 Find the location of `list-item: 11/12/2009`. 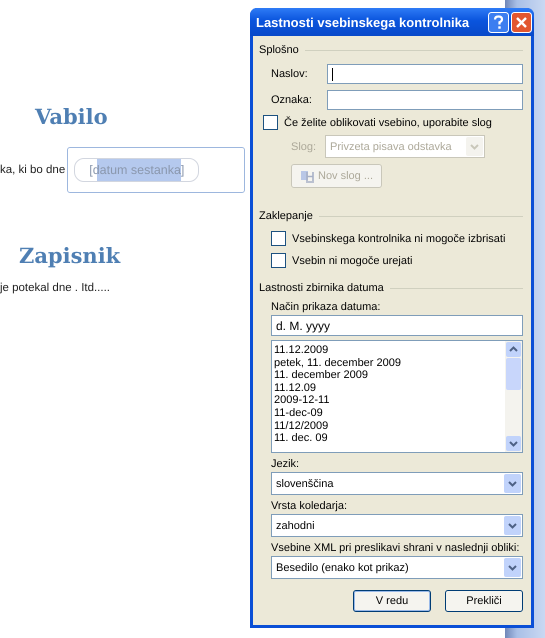

list-item: 11/12/2009 is located at coordinates (389, 426).